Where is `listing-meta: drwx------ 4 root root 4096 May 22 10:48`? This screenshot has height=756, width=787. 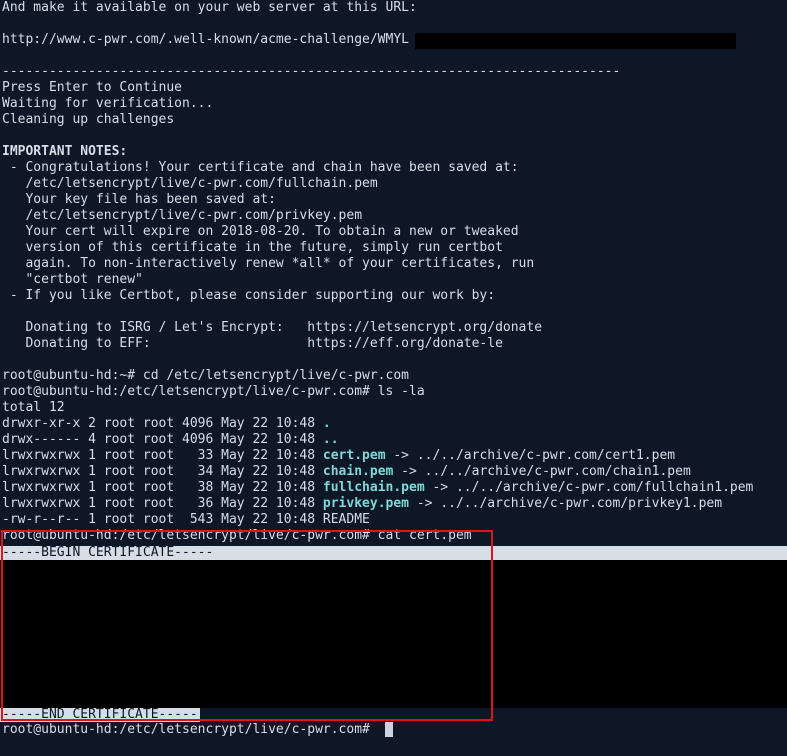 listing-meta: drwx------ 4 root root 4096 May 22 10:48 is located at coordinates (162, 439).